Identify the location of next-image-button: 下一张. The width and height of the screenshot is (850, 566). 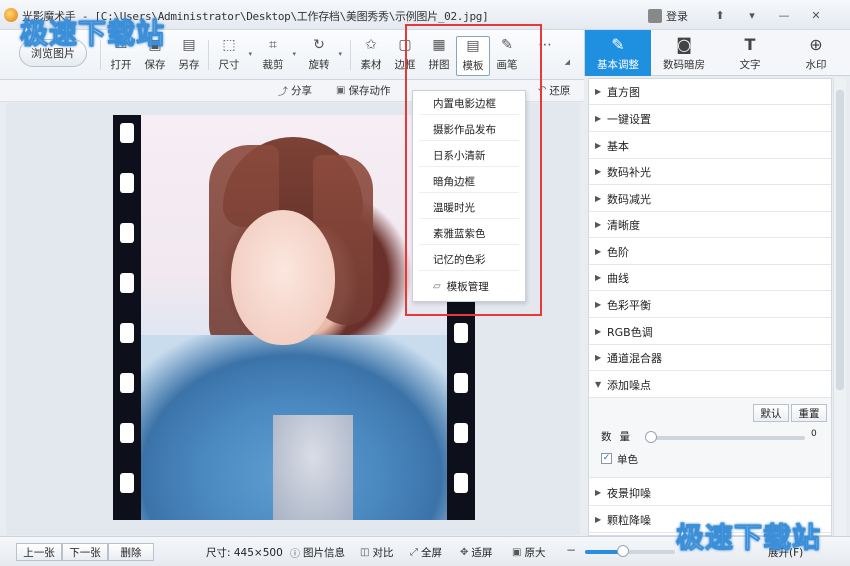
(85, 552).